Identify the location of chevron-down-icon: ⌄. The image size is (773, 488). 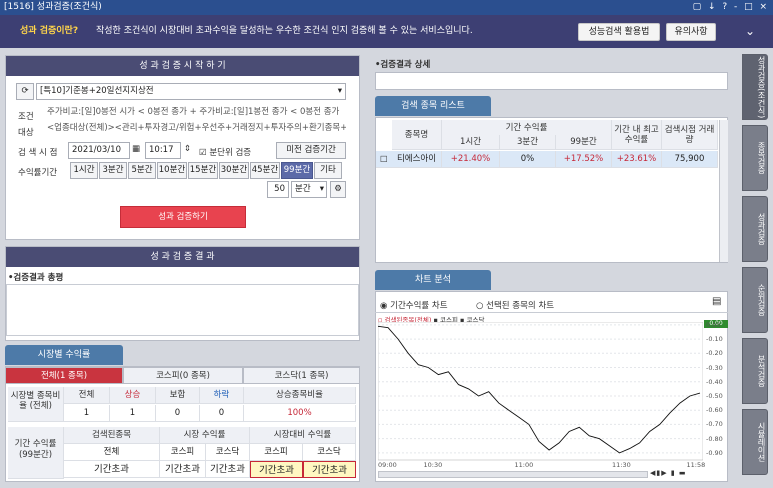
(750, 31).